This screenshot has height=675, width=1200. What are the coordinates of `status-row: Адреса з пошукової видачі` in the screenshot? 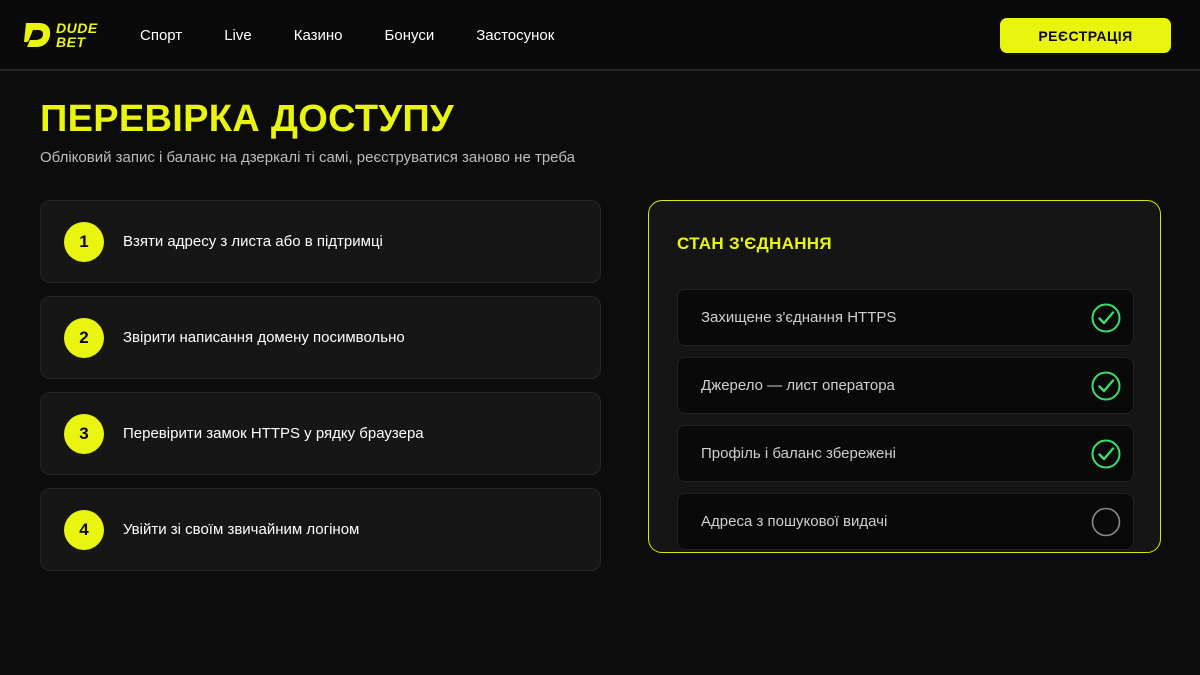 It's located at (905, 521).